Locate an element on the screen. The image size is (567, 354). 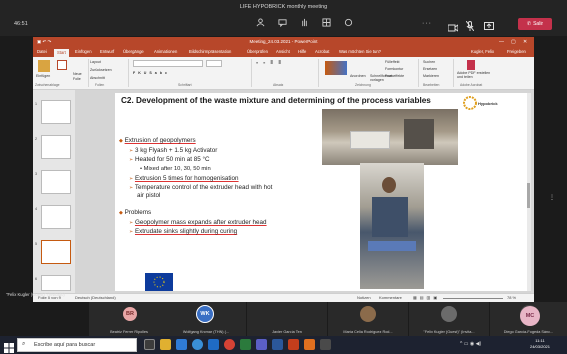
paste-label: Einfügen is located at coordinates (43, 76).